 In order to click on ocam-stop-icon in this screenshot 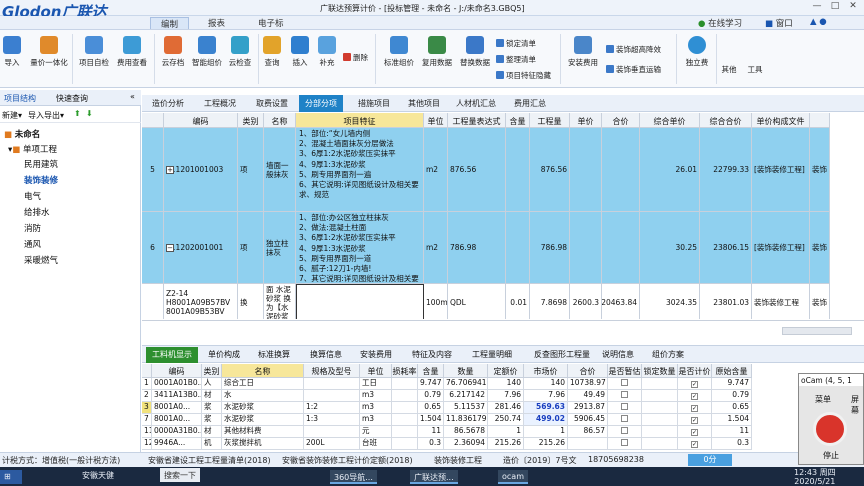, I will do `click(830, 429)`.